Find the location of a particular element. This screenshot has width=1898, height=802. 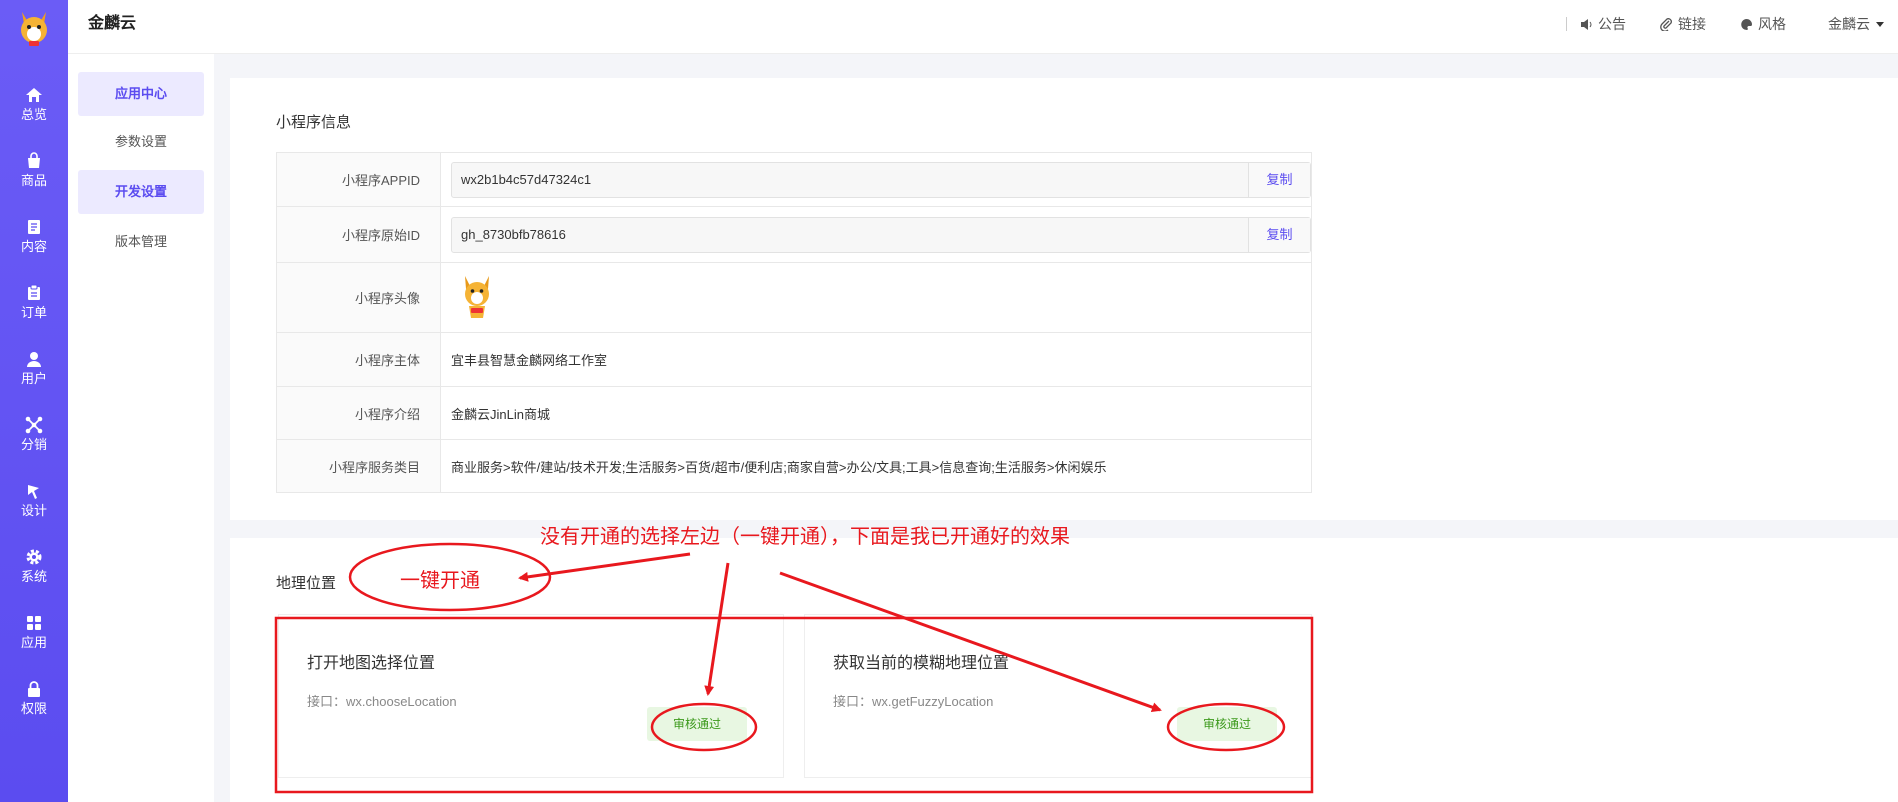

mascot-logo-icon is located at coordinates (34, 29).